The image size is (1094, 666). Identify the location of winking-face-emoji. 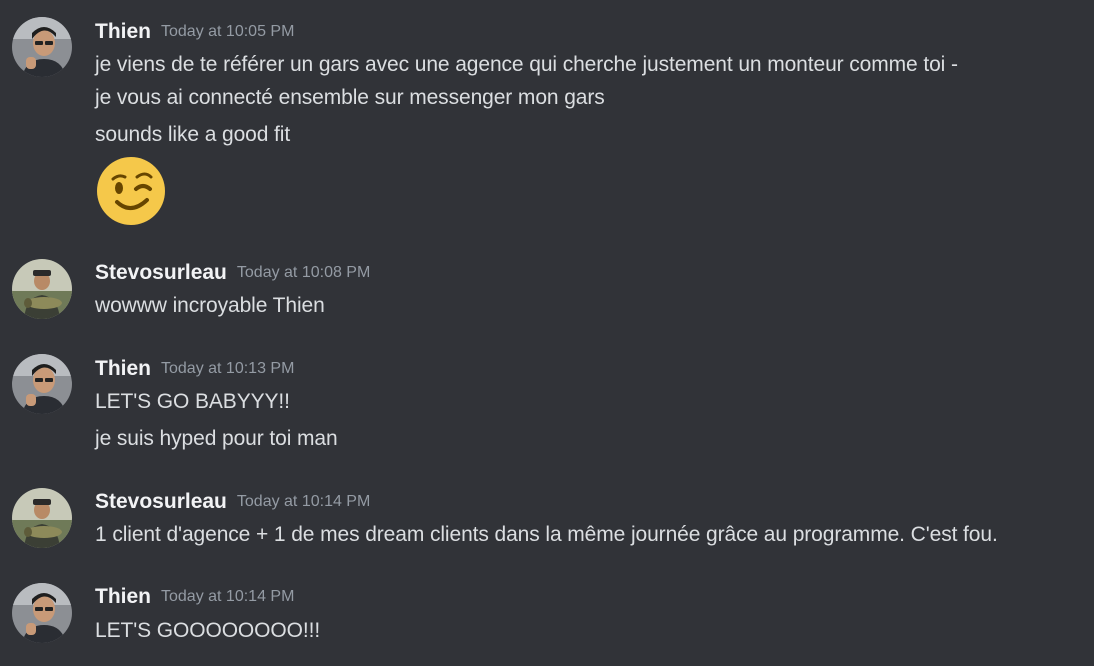
(131, 191).